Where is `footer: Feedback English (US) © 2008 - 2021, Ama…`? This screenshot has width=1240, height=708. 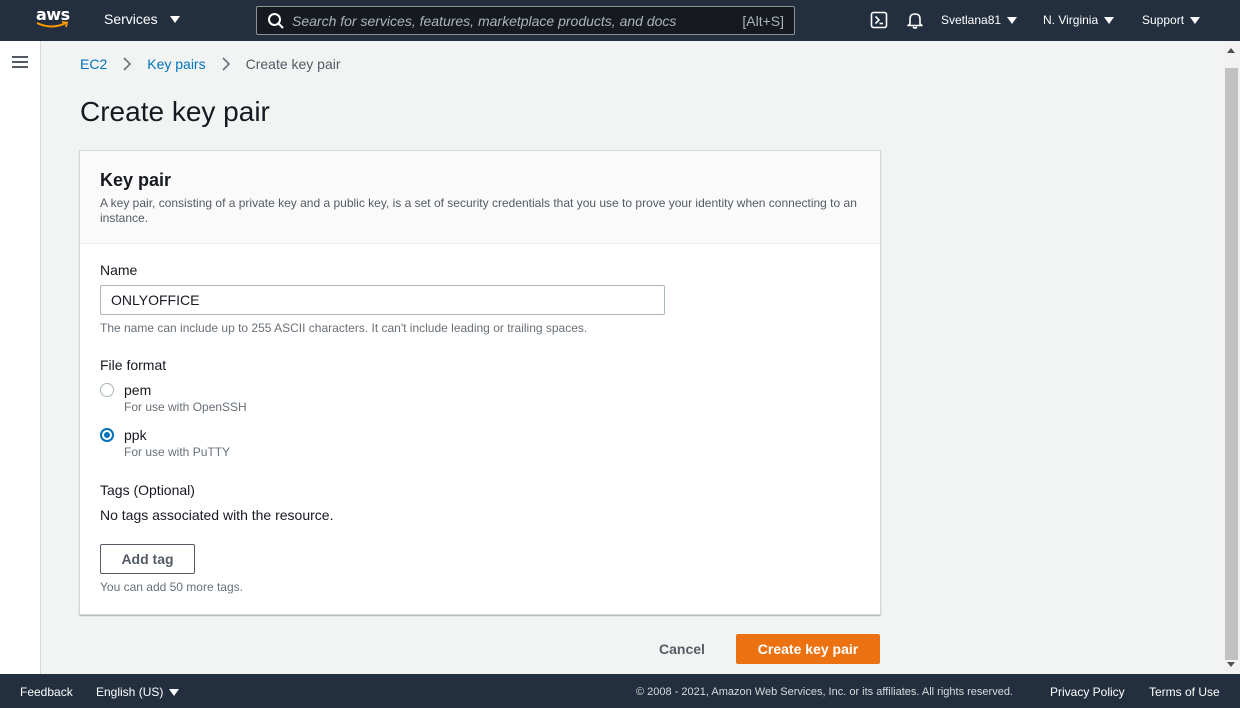 footer: Feedback English (US) © 2008 - 2021, Ama… is located at coordinates (620, 691).